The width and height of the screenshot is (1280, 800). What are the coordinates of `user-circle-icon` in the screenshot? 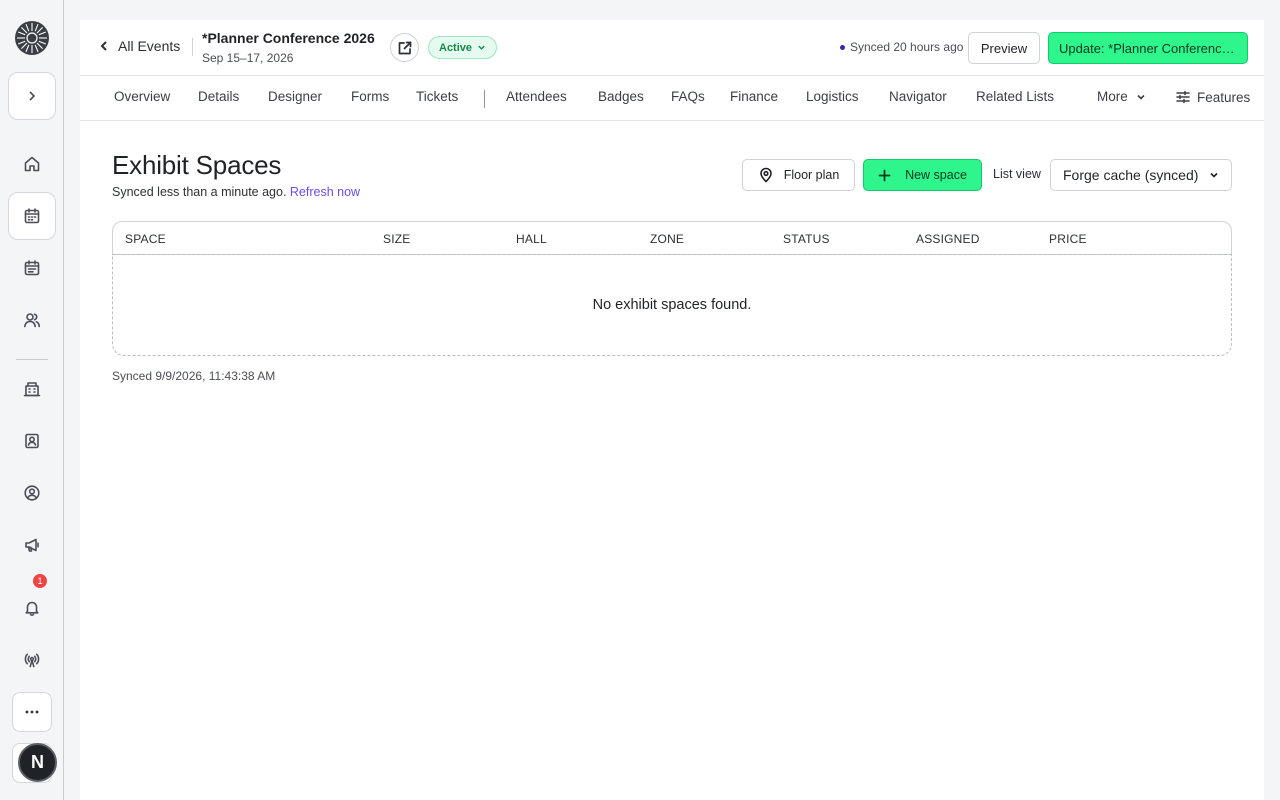 It's located at (32, 493).